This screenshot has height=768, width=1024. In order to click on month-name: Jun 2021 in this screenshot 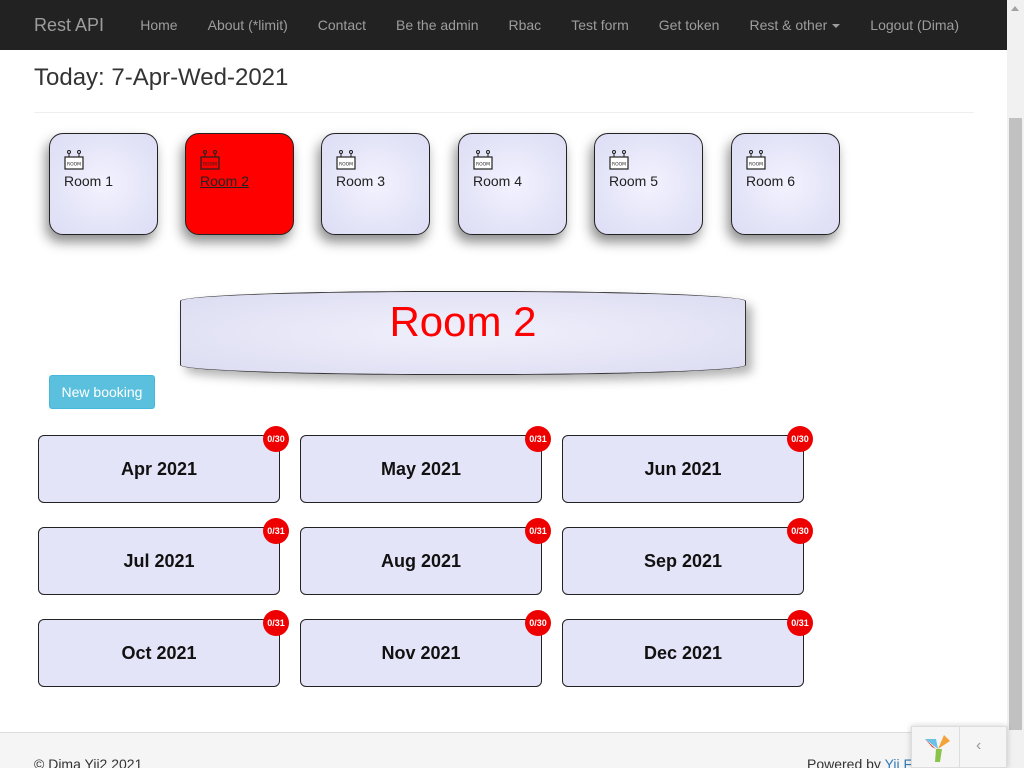, I will do `click(683, 469)`.